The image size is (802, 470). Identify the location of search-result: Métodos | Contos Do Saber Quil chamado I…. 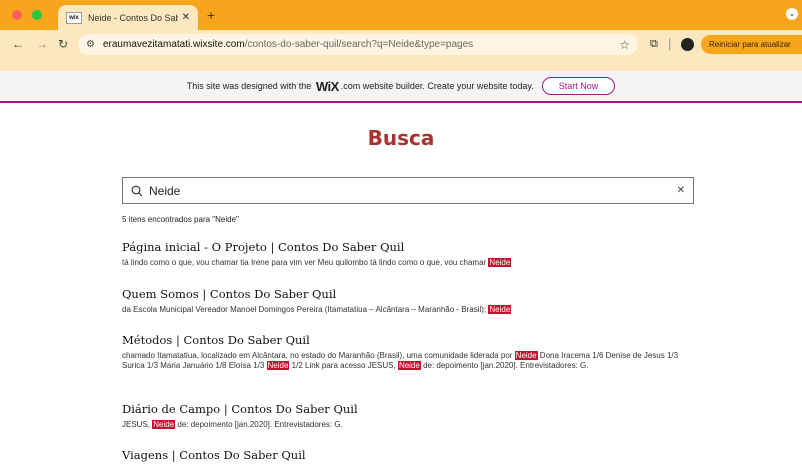
(402, 352).